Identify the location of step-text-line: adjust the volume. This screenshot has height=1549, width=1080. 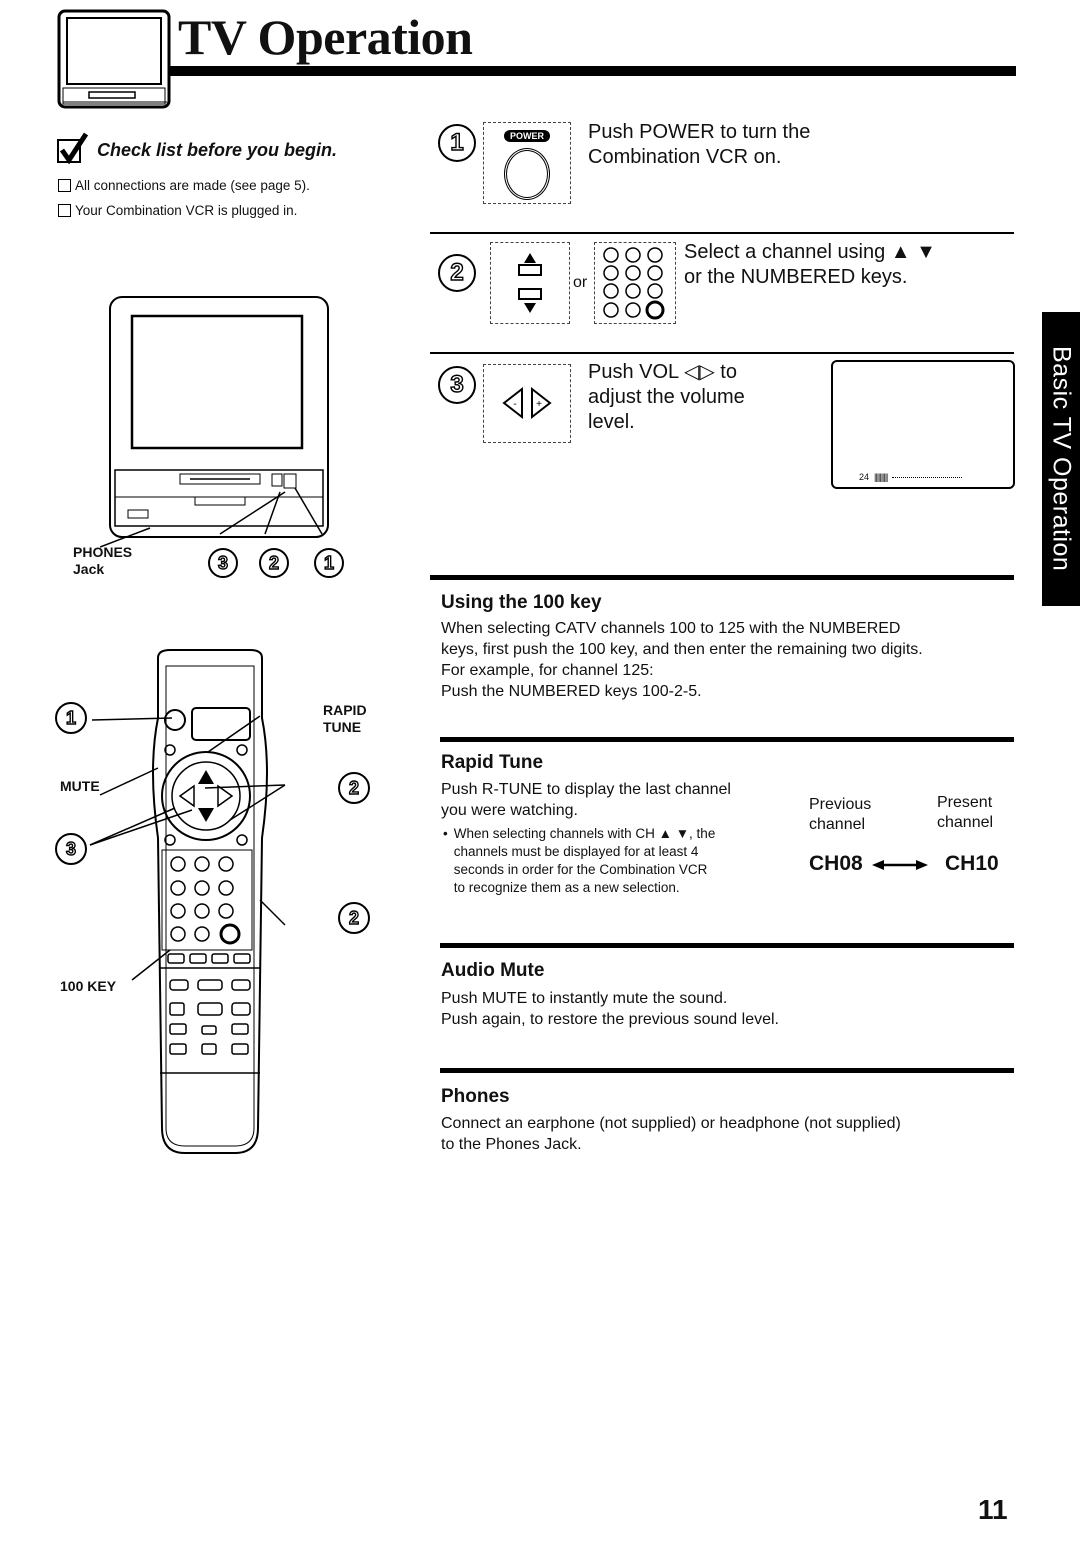
(666, 397).